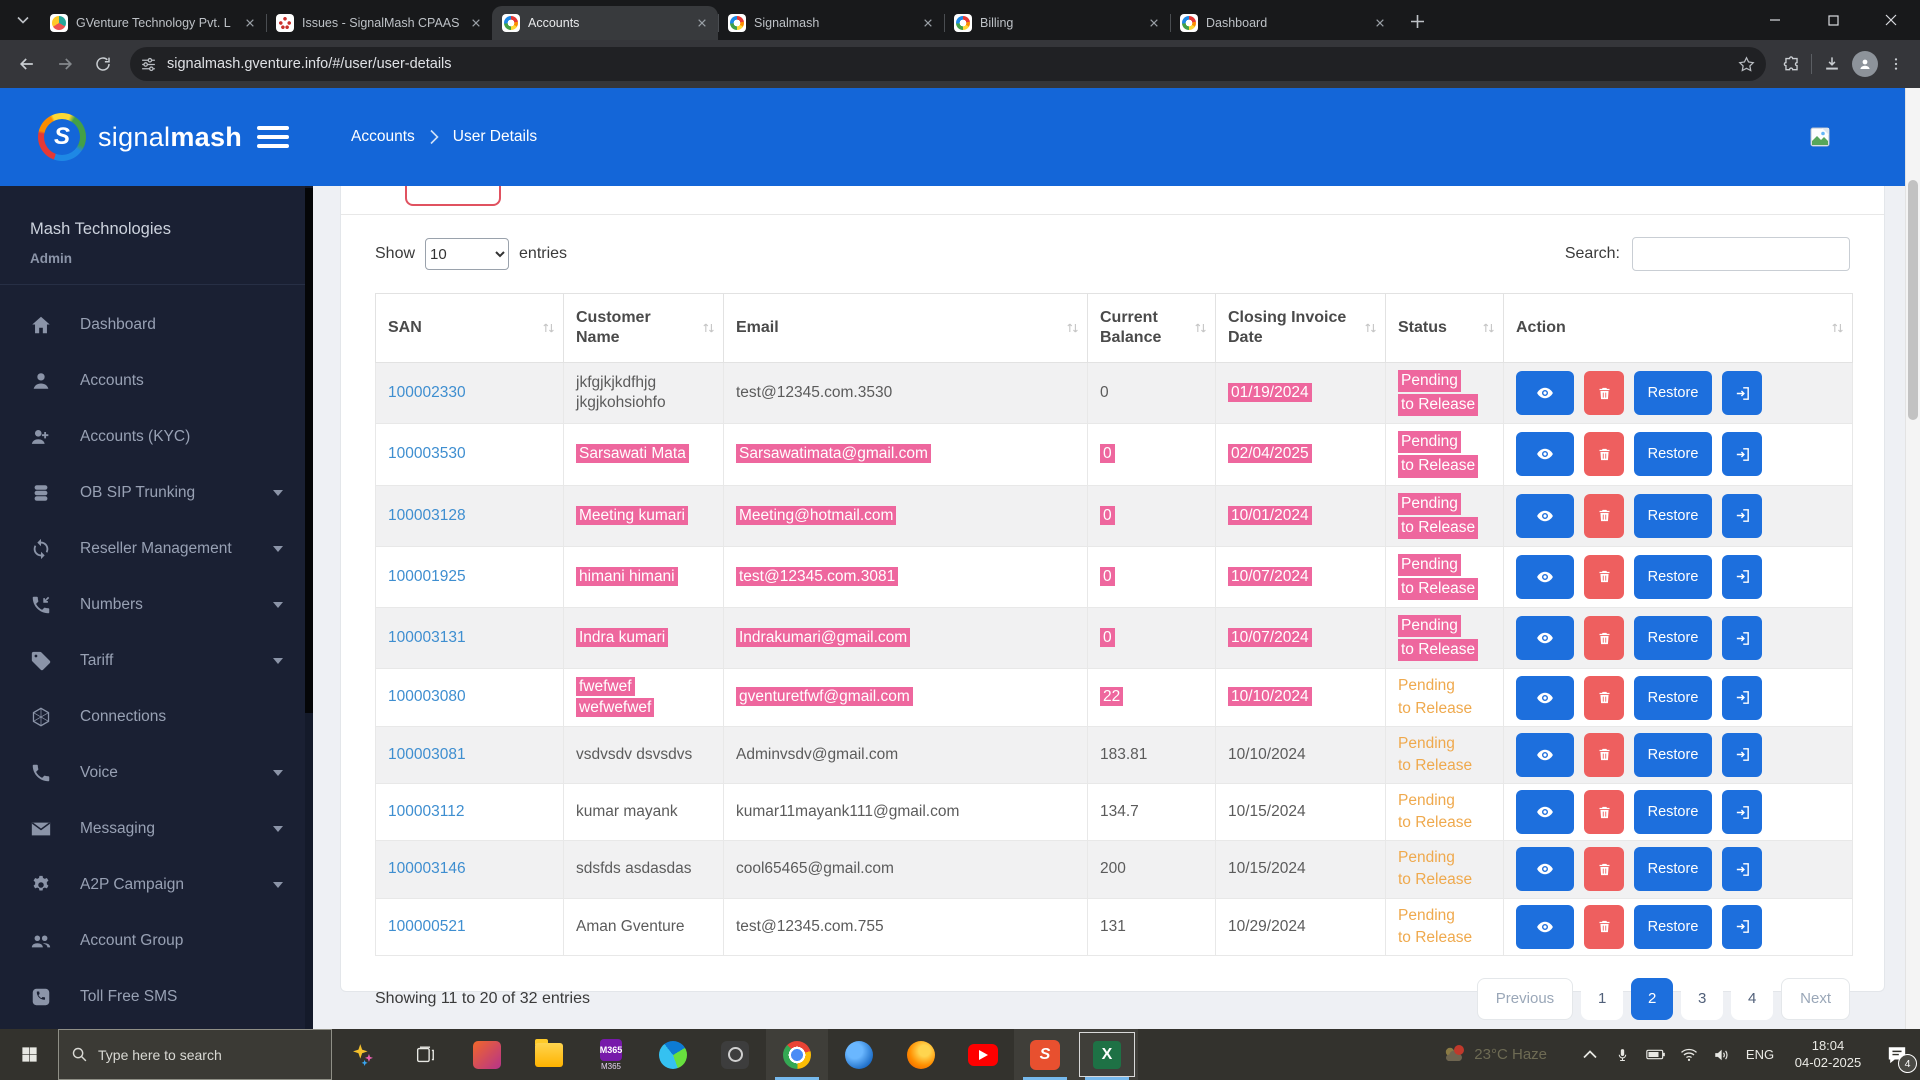 The height and width of the screenshot is (1080, 1920). Describe the element at coordinates (1897, 1054) in the screenshot. I see `action-center-button: 4` at that location.